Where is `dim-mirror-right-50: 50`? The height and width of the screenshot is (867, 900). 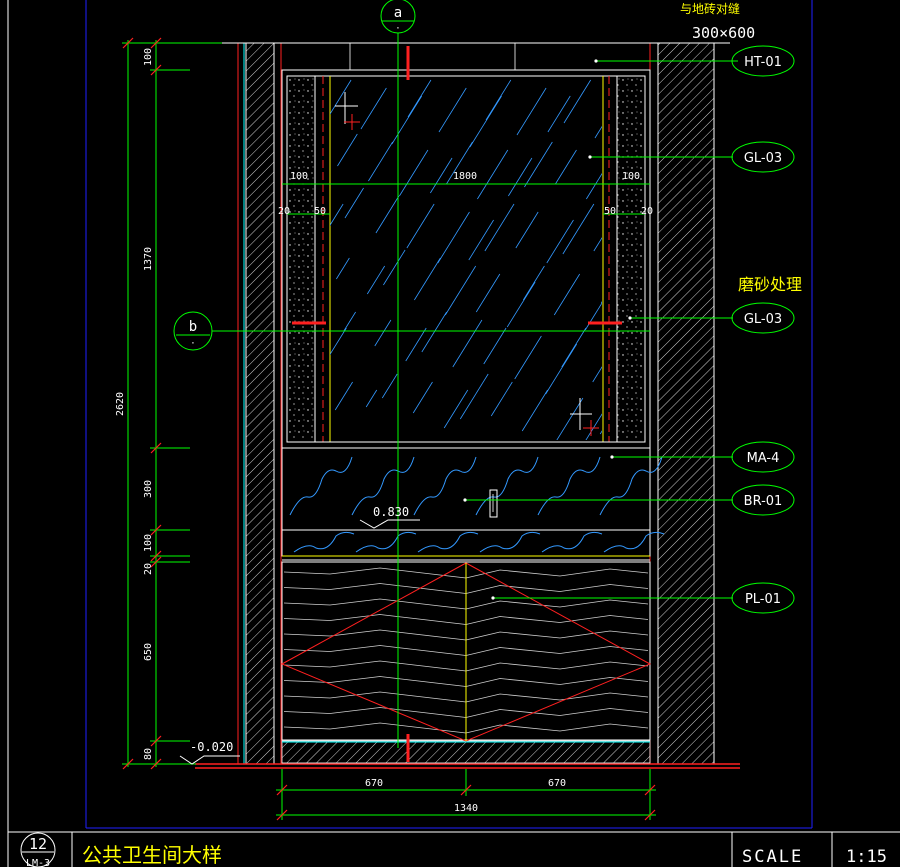 dim-mirror-right-50: 50 is located at coordinates (610, 211).